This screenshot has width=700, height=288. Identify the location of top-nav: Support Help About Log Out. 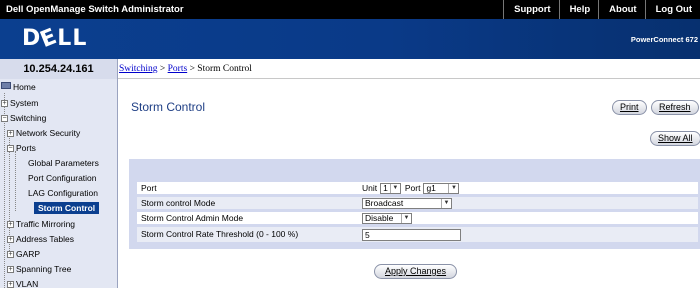
(601, 9).